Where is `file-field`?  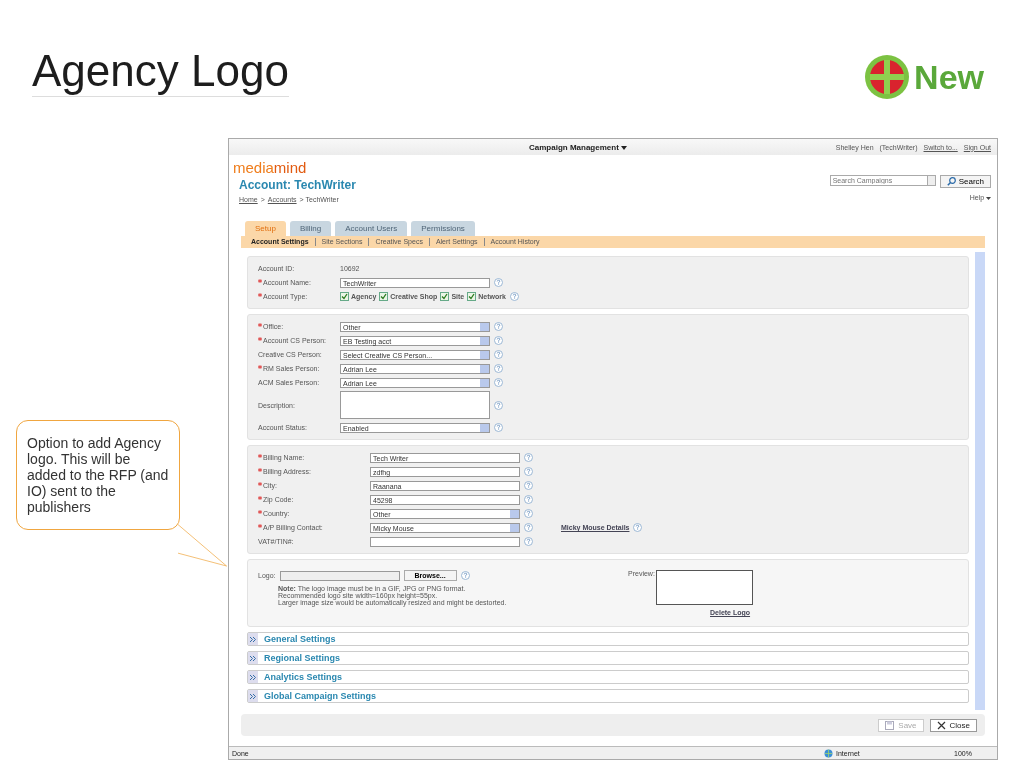
file-field is located at coordinates (339, 575).